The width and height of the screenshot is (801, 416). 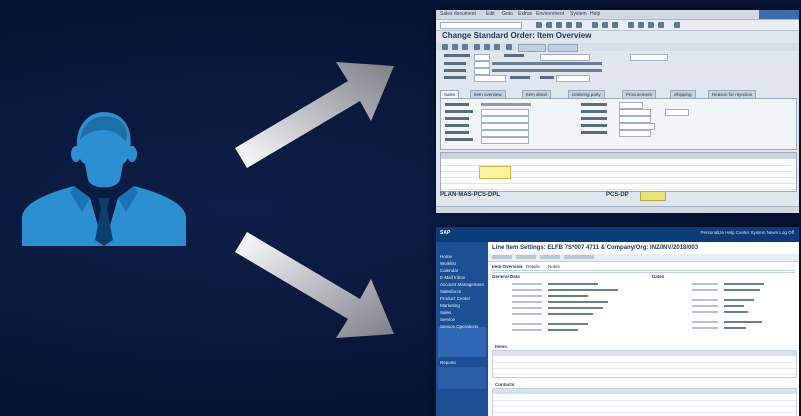 I want to click on order-reason-field, so click(x=635, y=133).